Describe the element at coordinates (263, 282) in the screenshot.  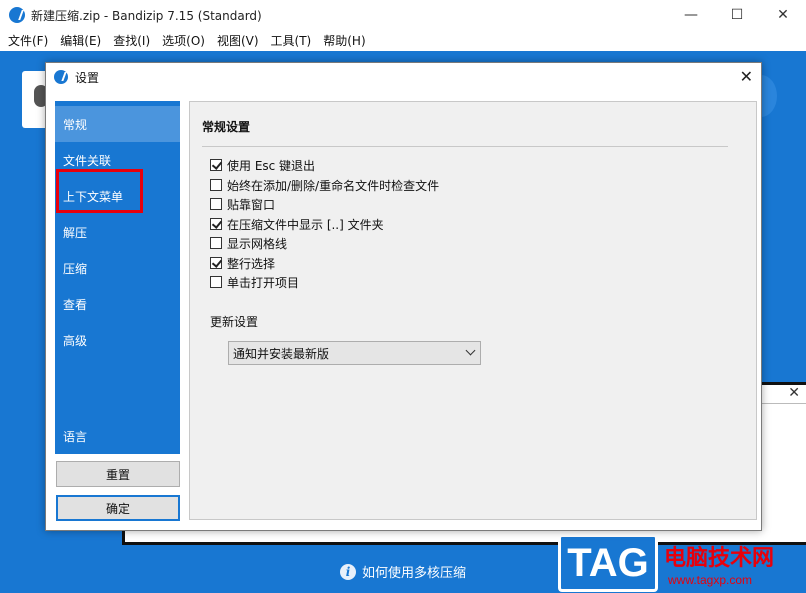
I see `option-label: 单击打开项目` at that location.